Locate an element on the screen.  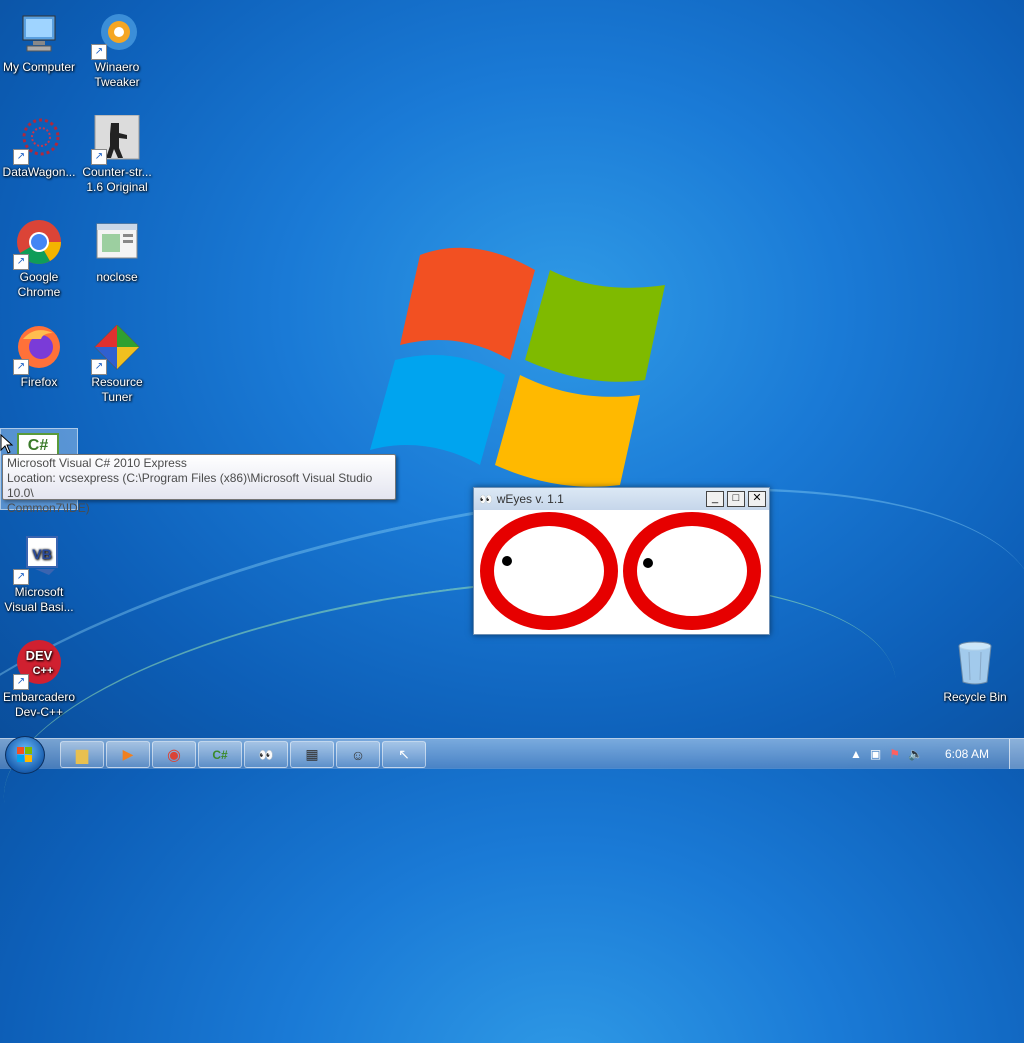
visual-basic-icon: VB ↗ is located at coordinates (38, 560).